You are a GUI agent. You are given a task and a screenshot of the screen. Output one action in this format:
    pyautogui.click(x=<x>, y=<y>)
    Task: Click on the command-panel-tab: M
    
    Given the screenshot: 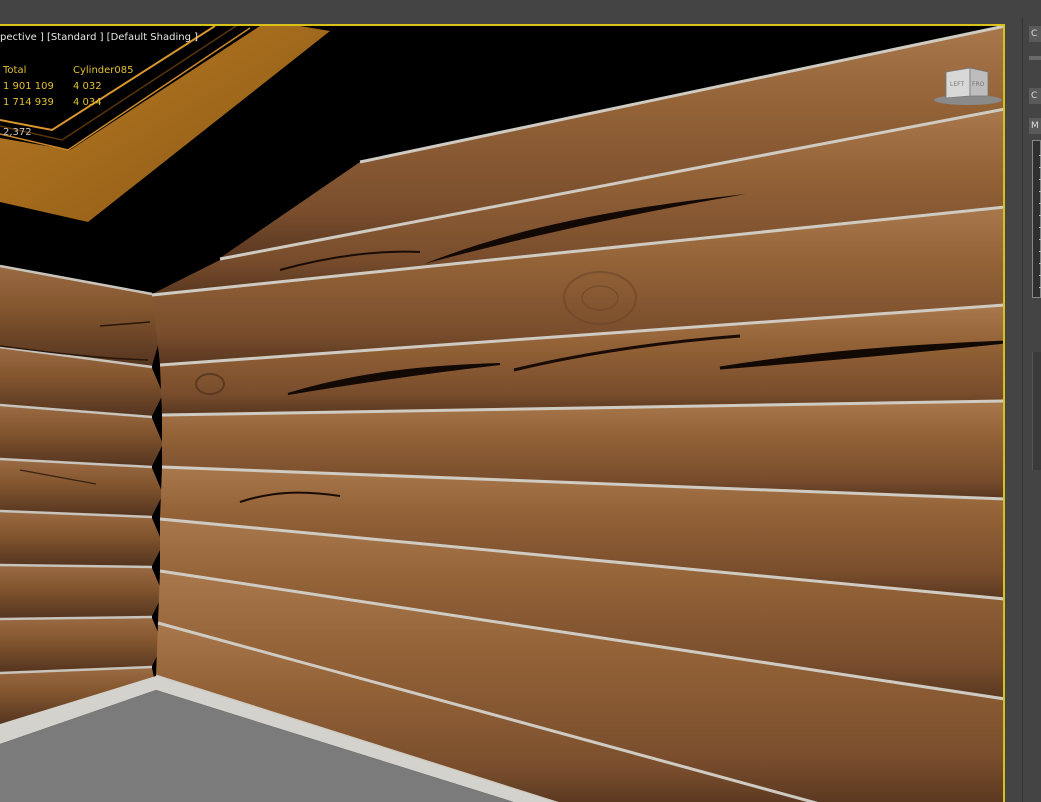 What is the action you would take?
    pyautogui.click(x=1035, y=126)
    